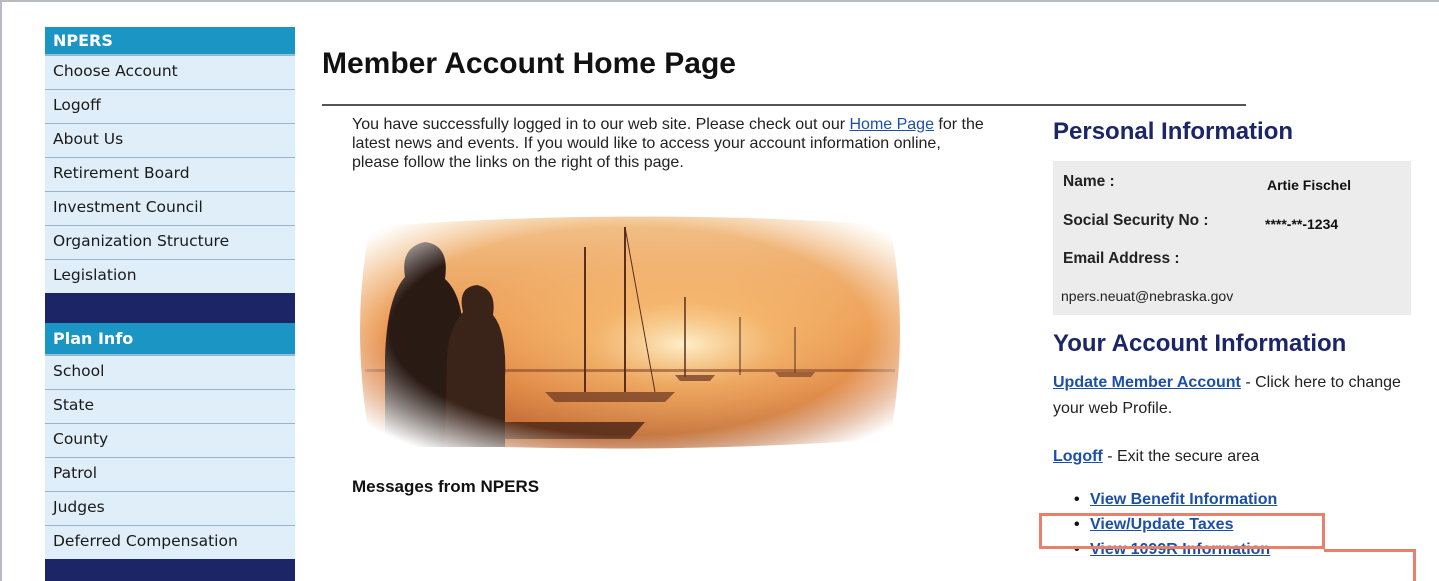  Describe the element at coordinates (170, 474) in the screenshot. I see `sidebar-item-patrol: Patrol` at that location.